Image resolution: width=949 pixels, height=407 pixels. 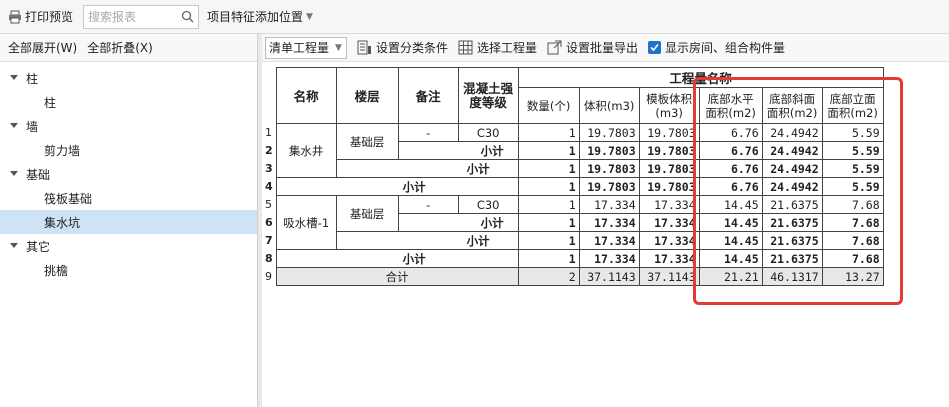 I want to click on checkbox-checked-icon, so click(x=654, y=47).